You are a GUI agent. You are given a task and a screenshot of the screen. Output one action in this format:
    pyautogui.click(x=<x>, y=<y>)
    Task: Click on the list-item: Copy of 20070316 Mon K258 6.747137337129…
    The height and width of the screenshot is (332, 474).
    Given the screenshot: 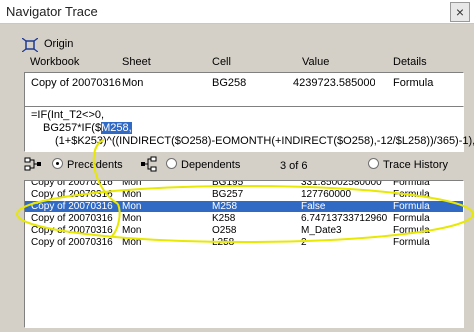 What is the action you would take?
    pyautogui.click(x=244, y=218)
    